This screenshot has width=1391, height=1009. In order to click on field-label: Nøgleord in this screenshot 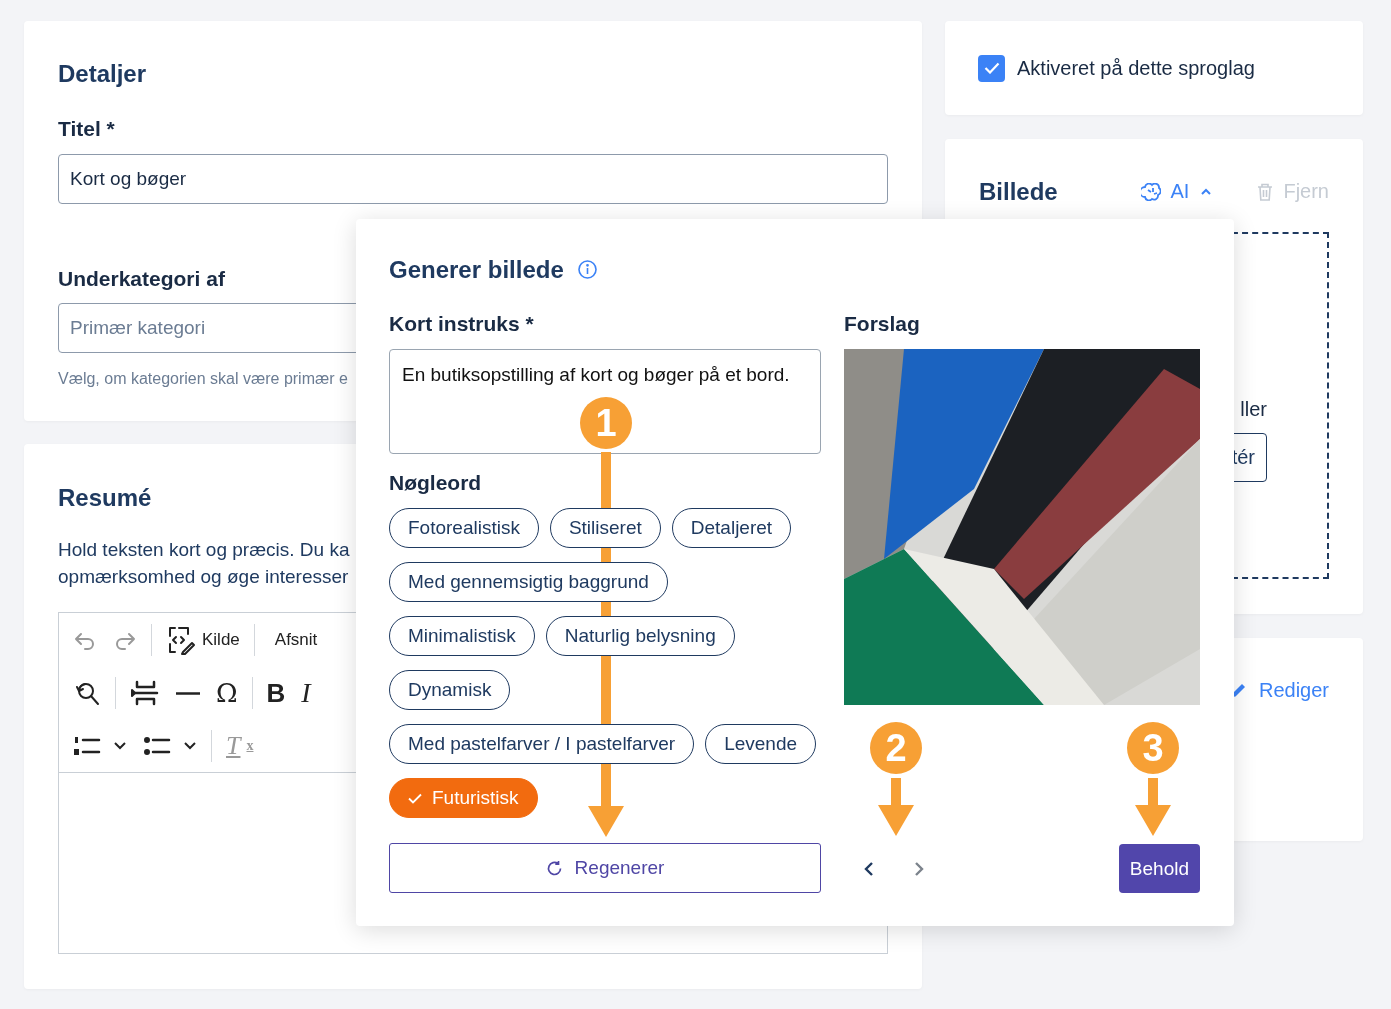, I will do `click(436, 482)`.